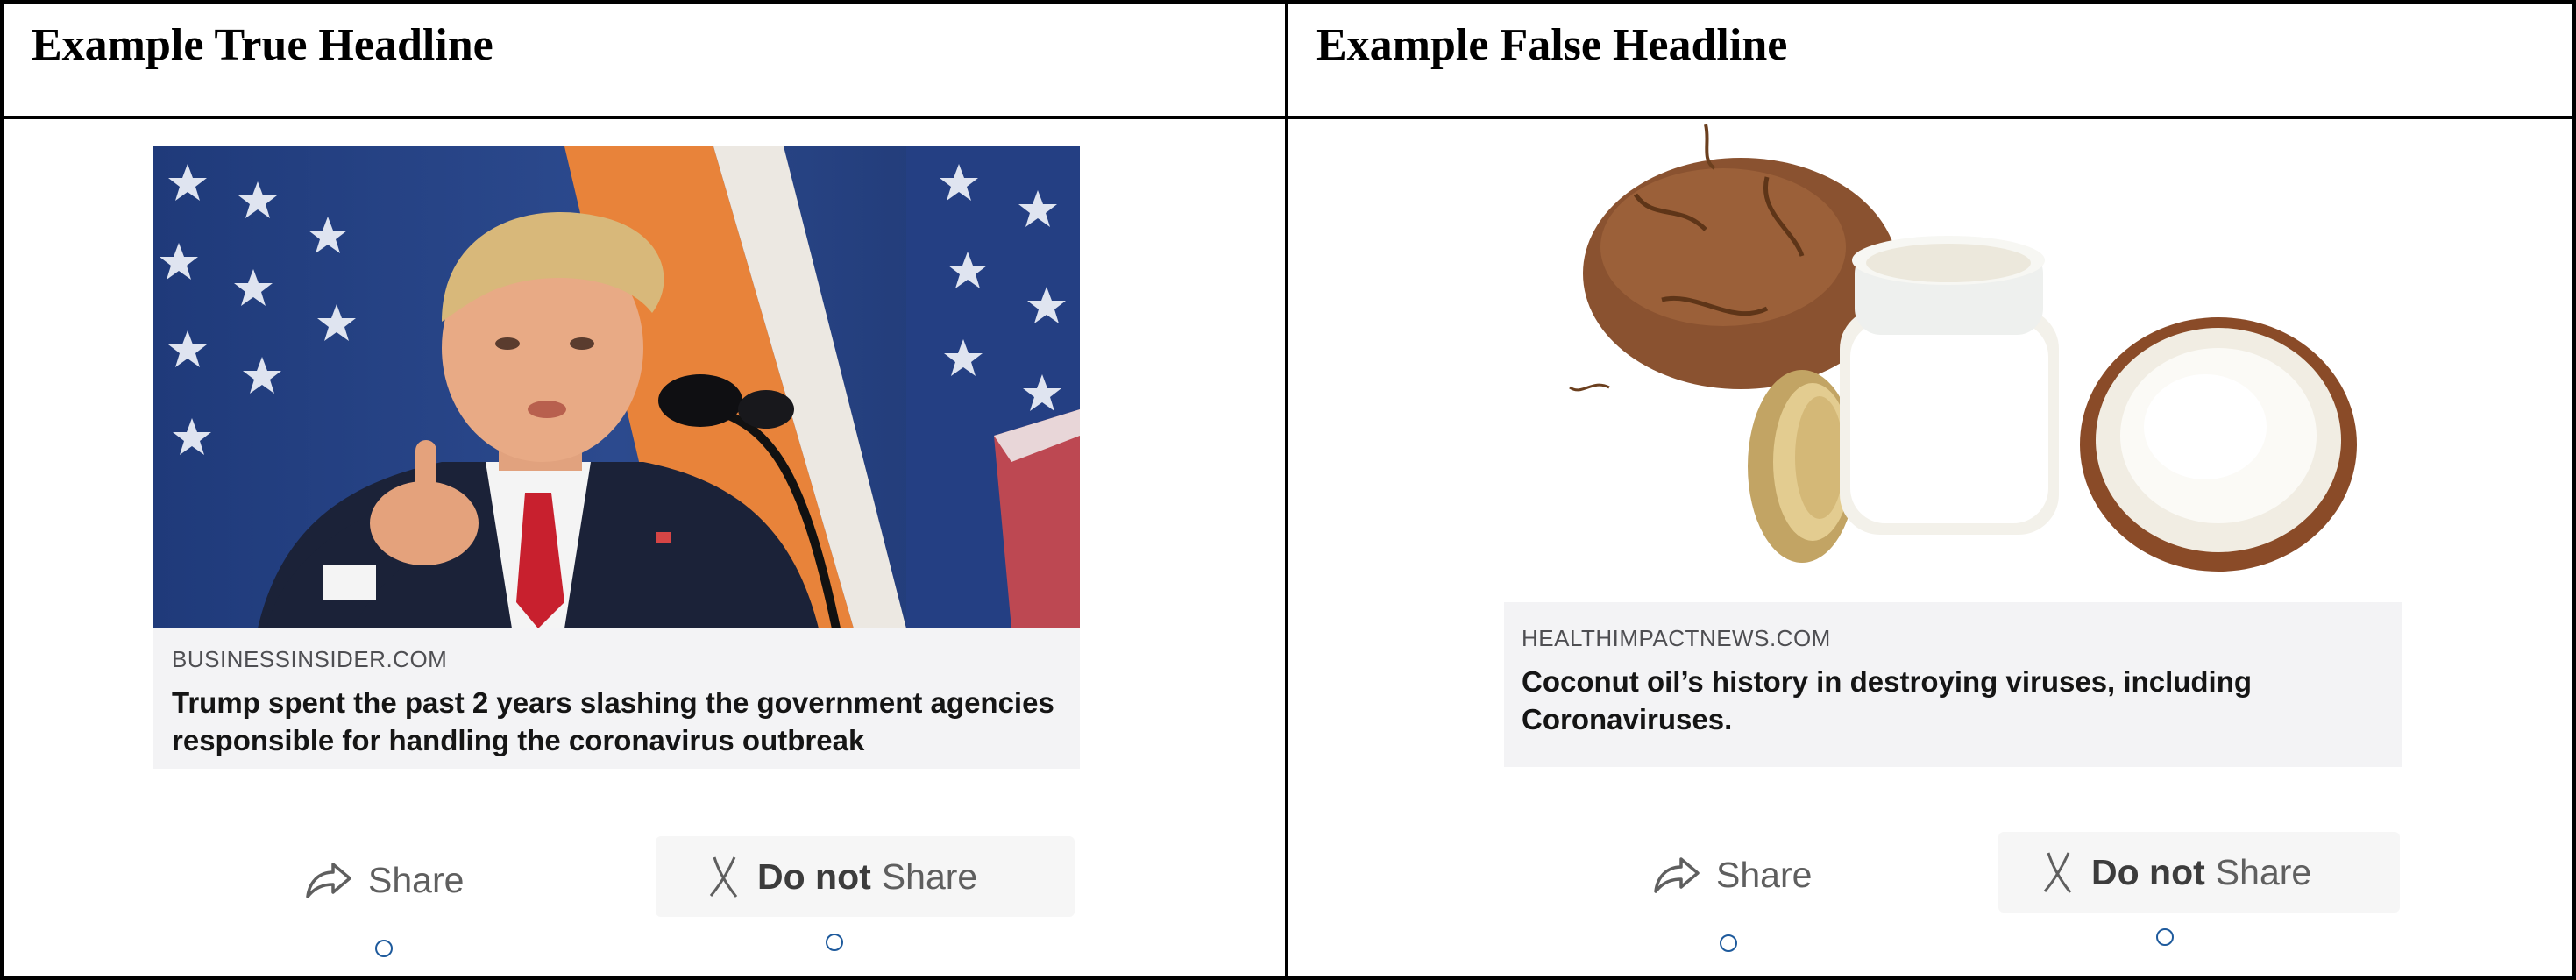 The image size is (2576, 980). What do you see at coordinates (1676, 638) in the screenshot?
I see `article-domain: HEALTHIMPACTNEWS.COM` at bounding box center [1676, 638].